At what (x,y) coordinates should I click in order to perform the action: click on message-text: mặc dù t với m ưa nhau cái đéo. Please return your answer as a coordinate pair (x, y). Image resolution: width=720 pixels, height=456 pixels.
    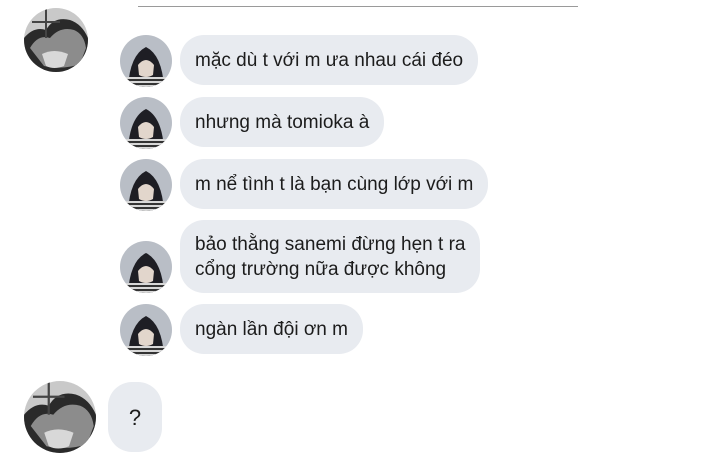
    Looking at the image, I should click on (329, 60).